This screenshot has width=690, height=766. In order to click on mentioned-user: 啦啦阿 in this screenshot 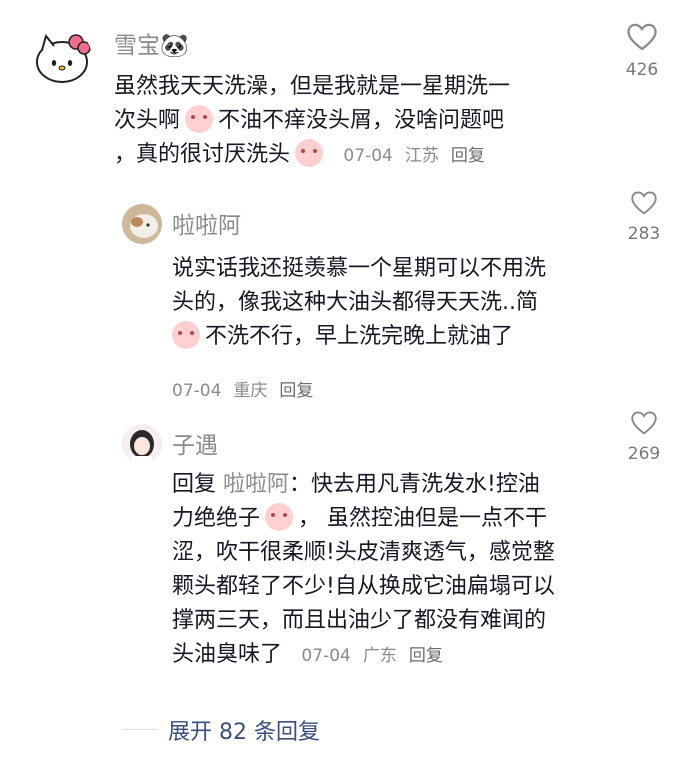, I will do `click(256, 484)`.